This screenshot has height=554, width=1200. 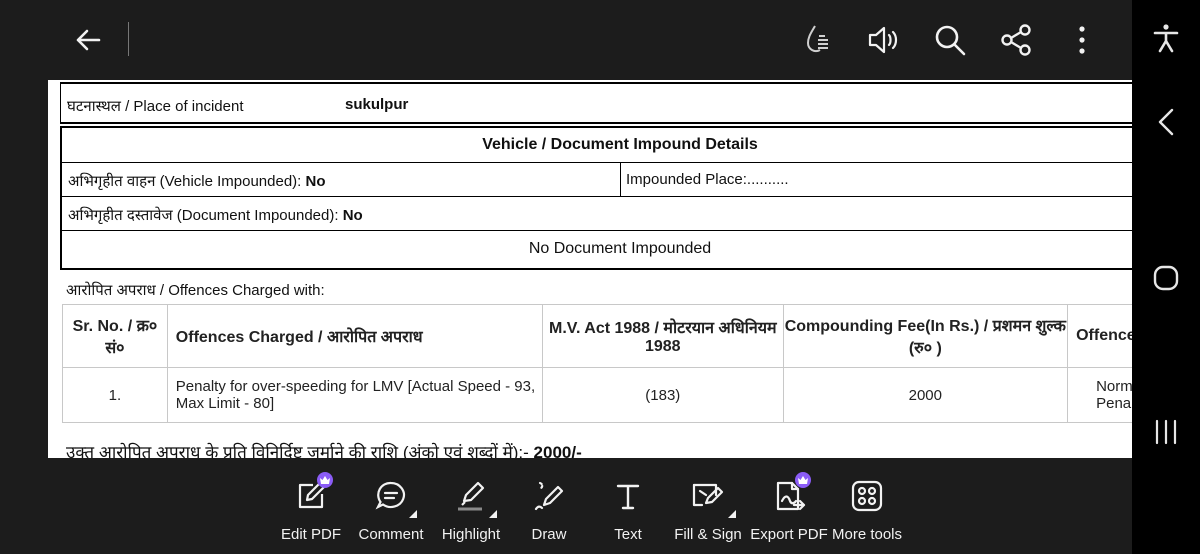 I want to click on export-pdf-icon, so click(x=790, y=494).